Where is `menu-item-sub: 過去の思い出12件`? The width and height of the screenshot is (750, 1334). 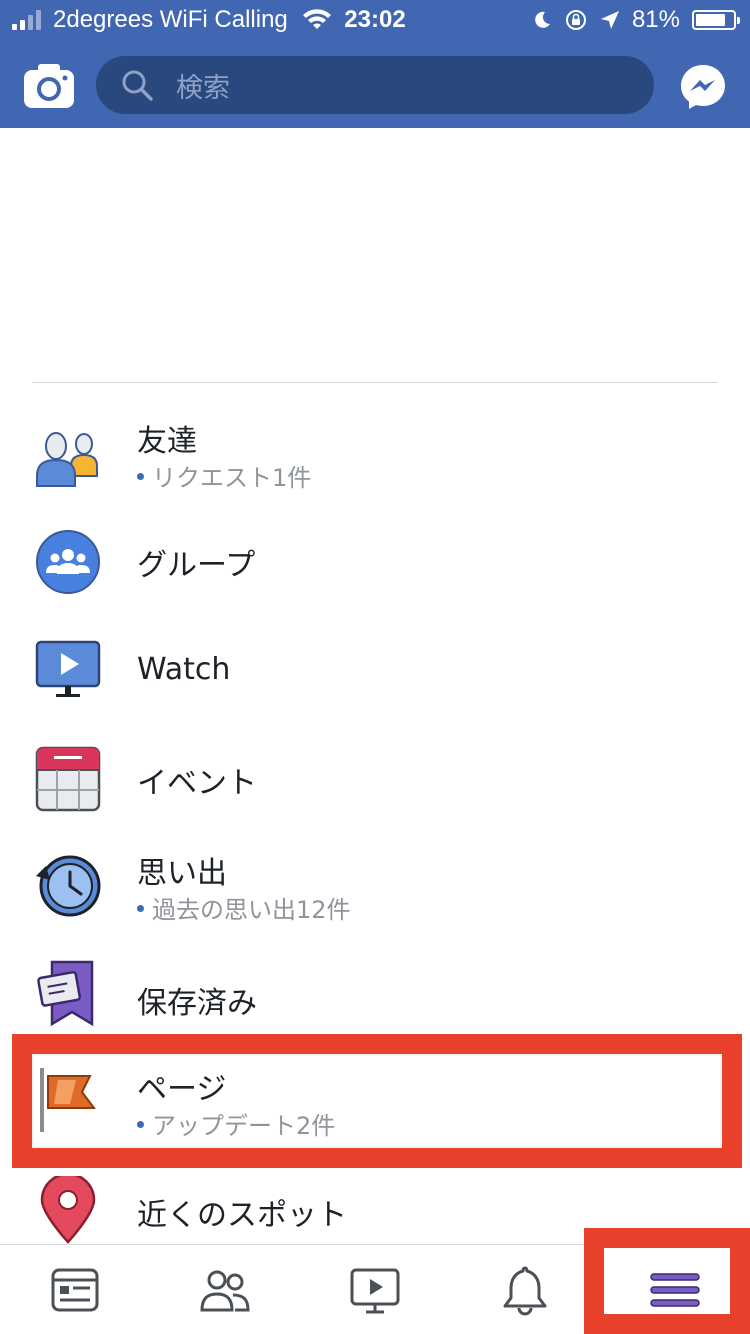 menu-item-sub: 過去の思い出12件 is located at coordinates (244, 907).